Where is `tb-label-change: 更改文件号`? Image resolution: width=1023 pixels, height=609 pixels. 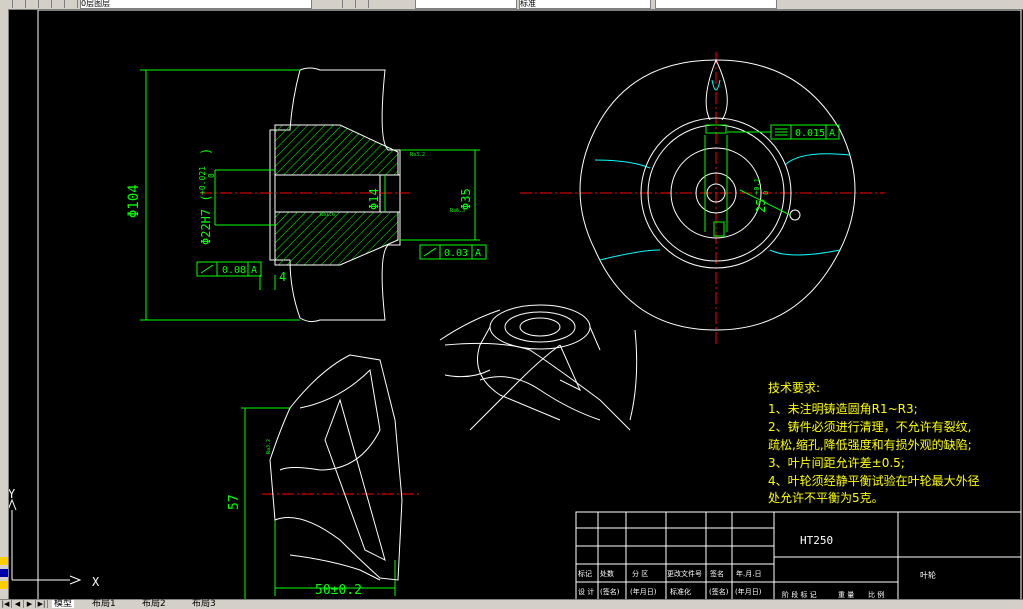
tb-label-change: 更改文件号 is located at coordinates (684, 573).